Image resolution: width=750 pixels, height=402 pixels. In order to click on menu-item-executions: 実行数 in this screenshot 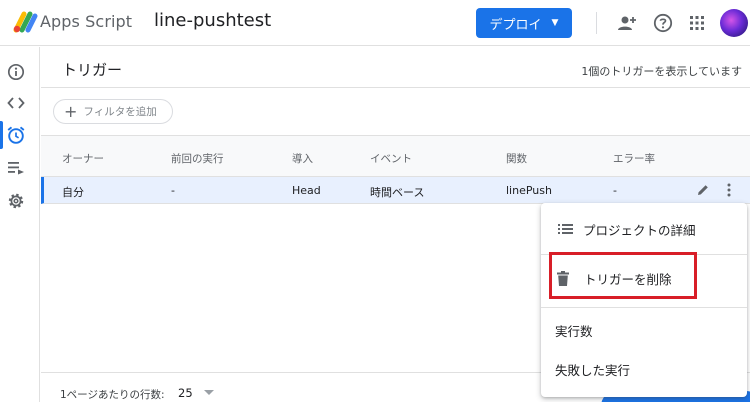, I will do `click(644, 330)`.